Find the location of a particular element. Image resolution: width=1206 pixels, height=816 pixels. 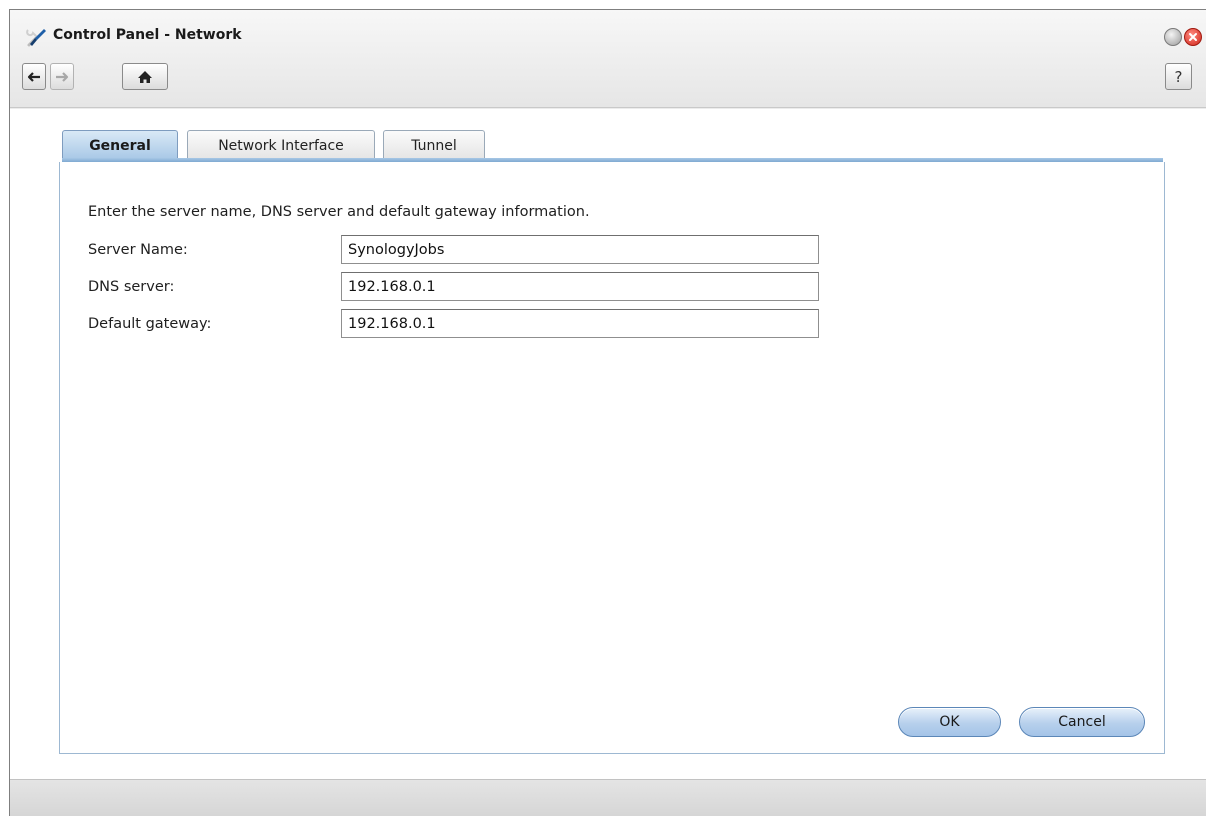

home-button is located at coordinates (145, 76).